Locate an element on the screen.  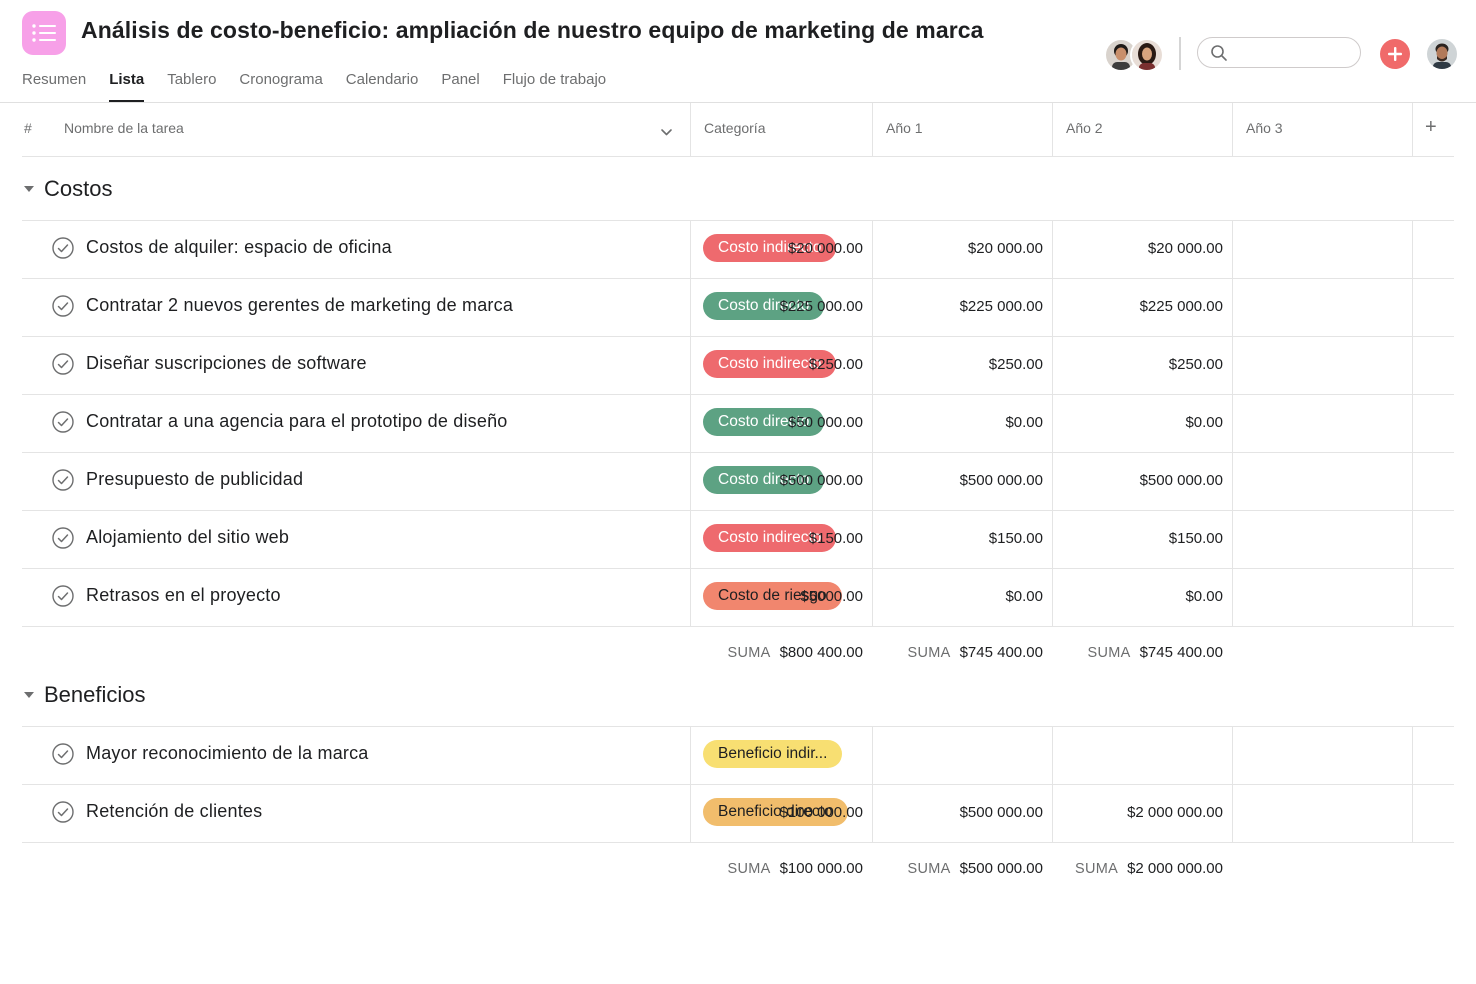
task-name: Presupuesto de publicidad is located at coordinates (194, 479).